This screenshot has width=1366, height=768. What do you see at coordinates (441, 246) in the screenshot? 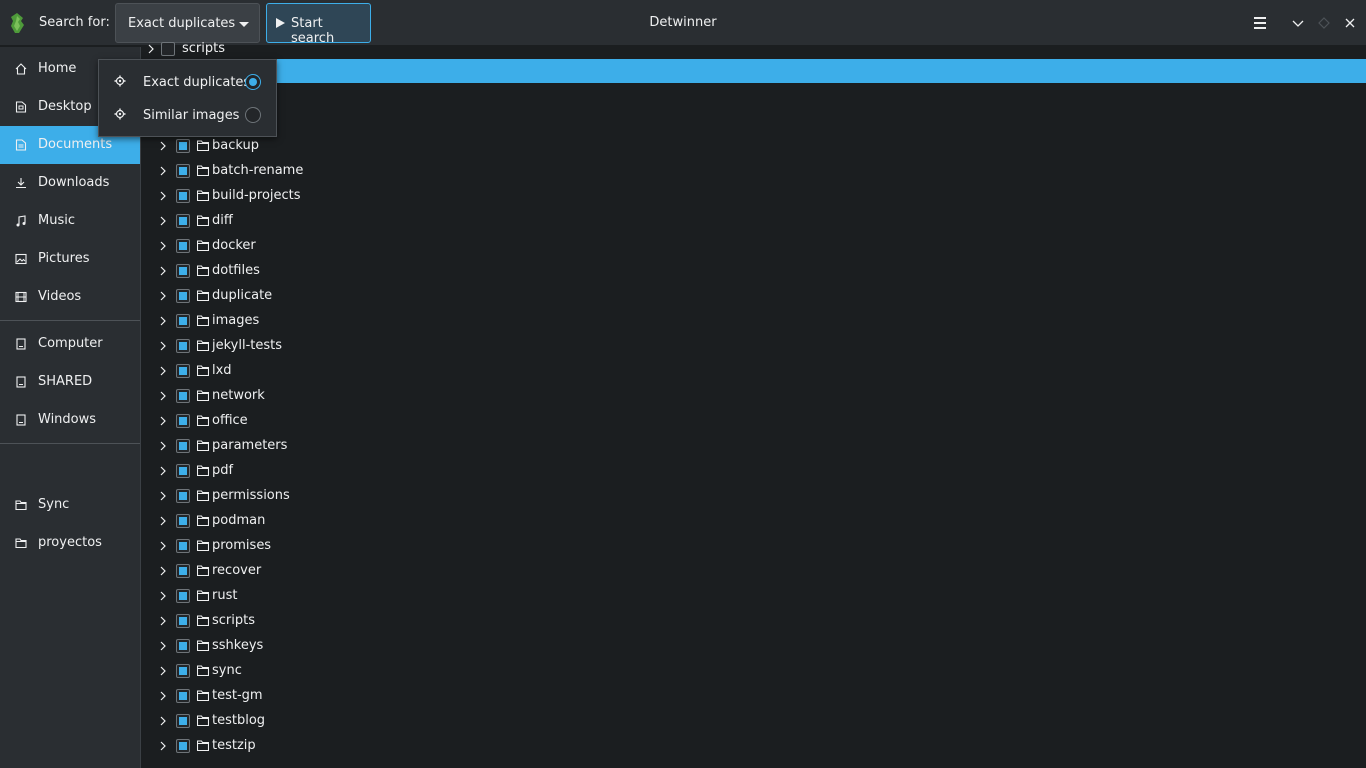
I see `tree-row: docker` at bounding box center [441, 246].